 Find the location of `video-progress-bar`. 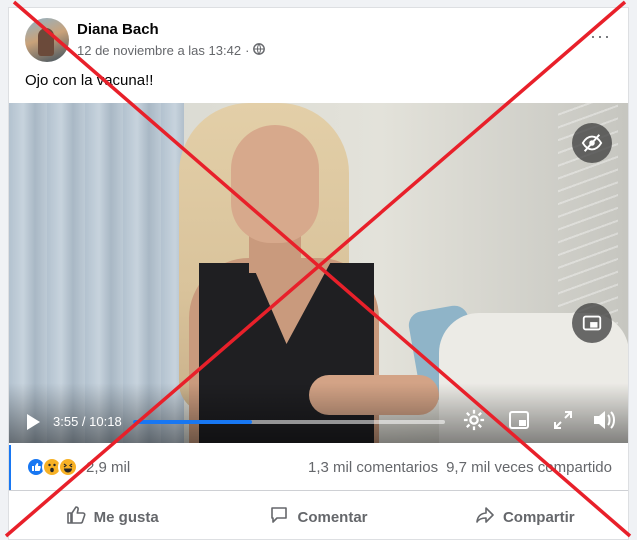

video-progress-bar is located at coordinates (289, 422).